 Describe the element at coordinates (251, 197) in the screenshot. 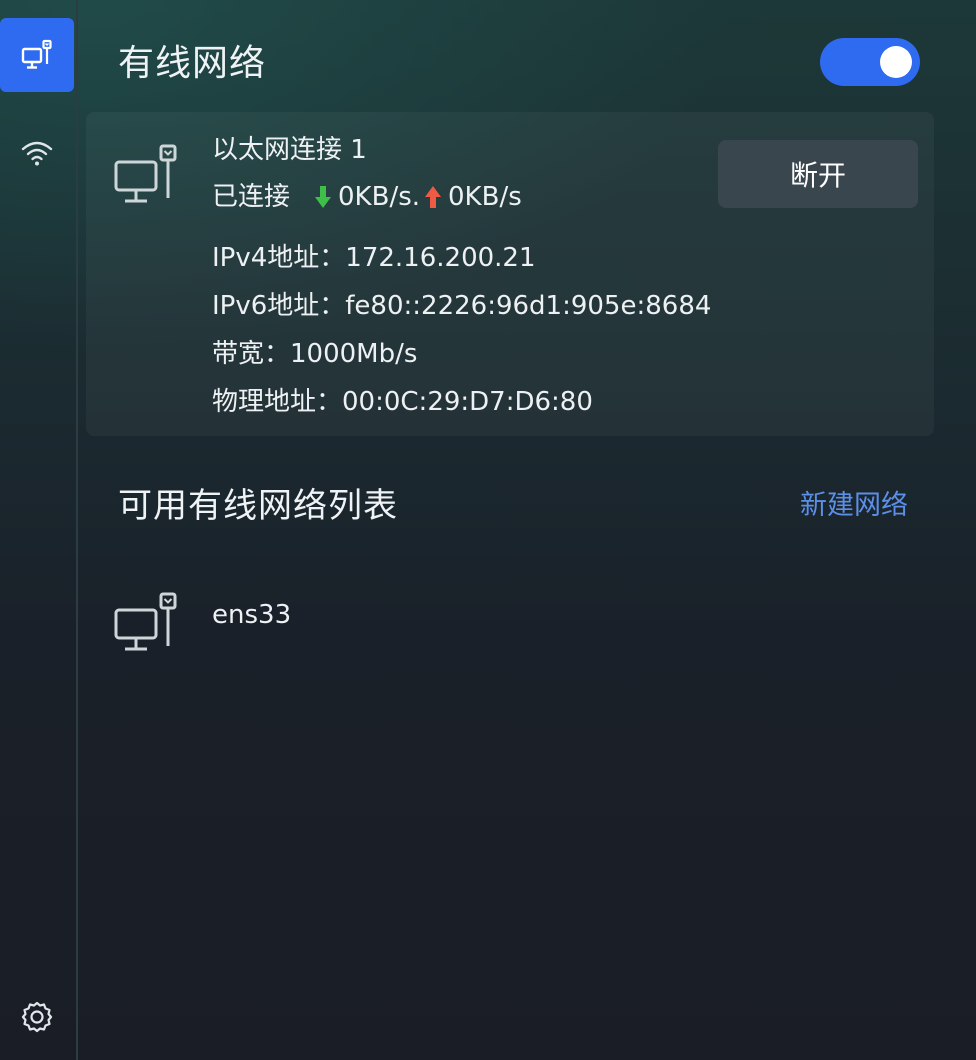

I see `connection-status: 已连接` at that location.